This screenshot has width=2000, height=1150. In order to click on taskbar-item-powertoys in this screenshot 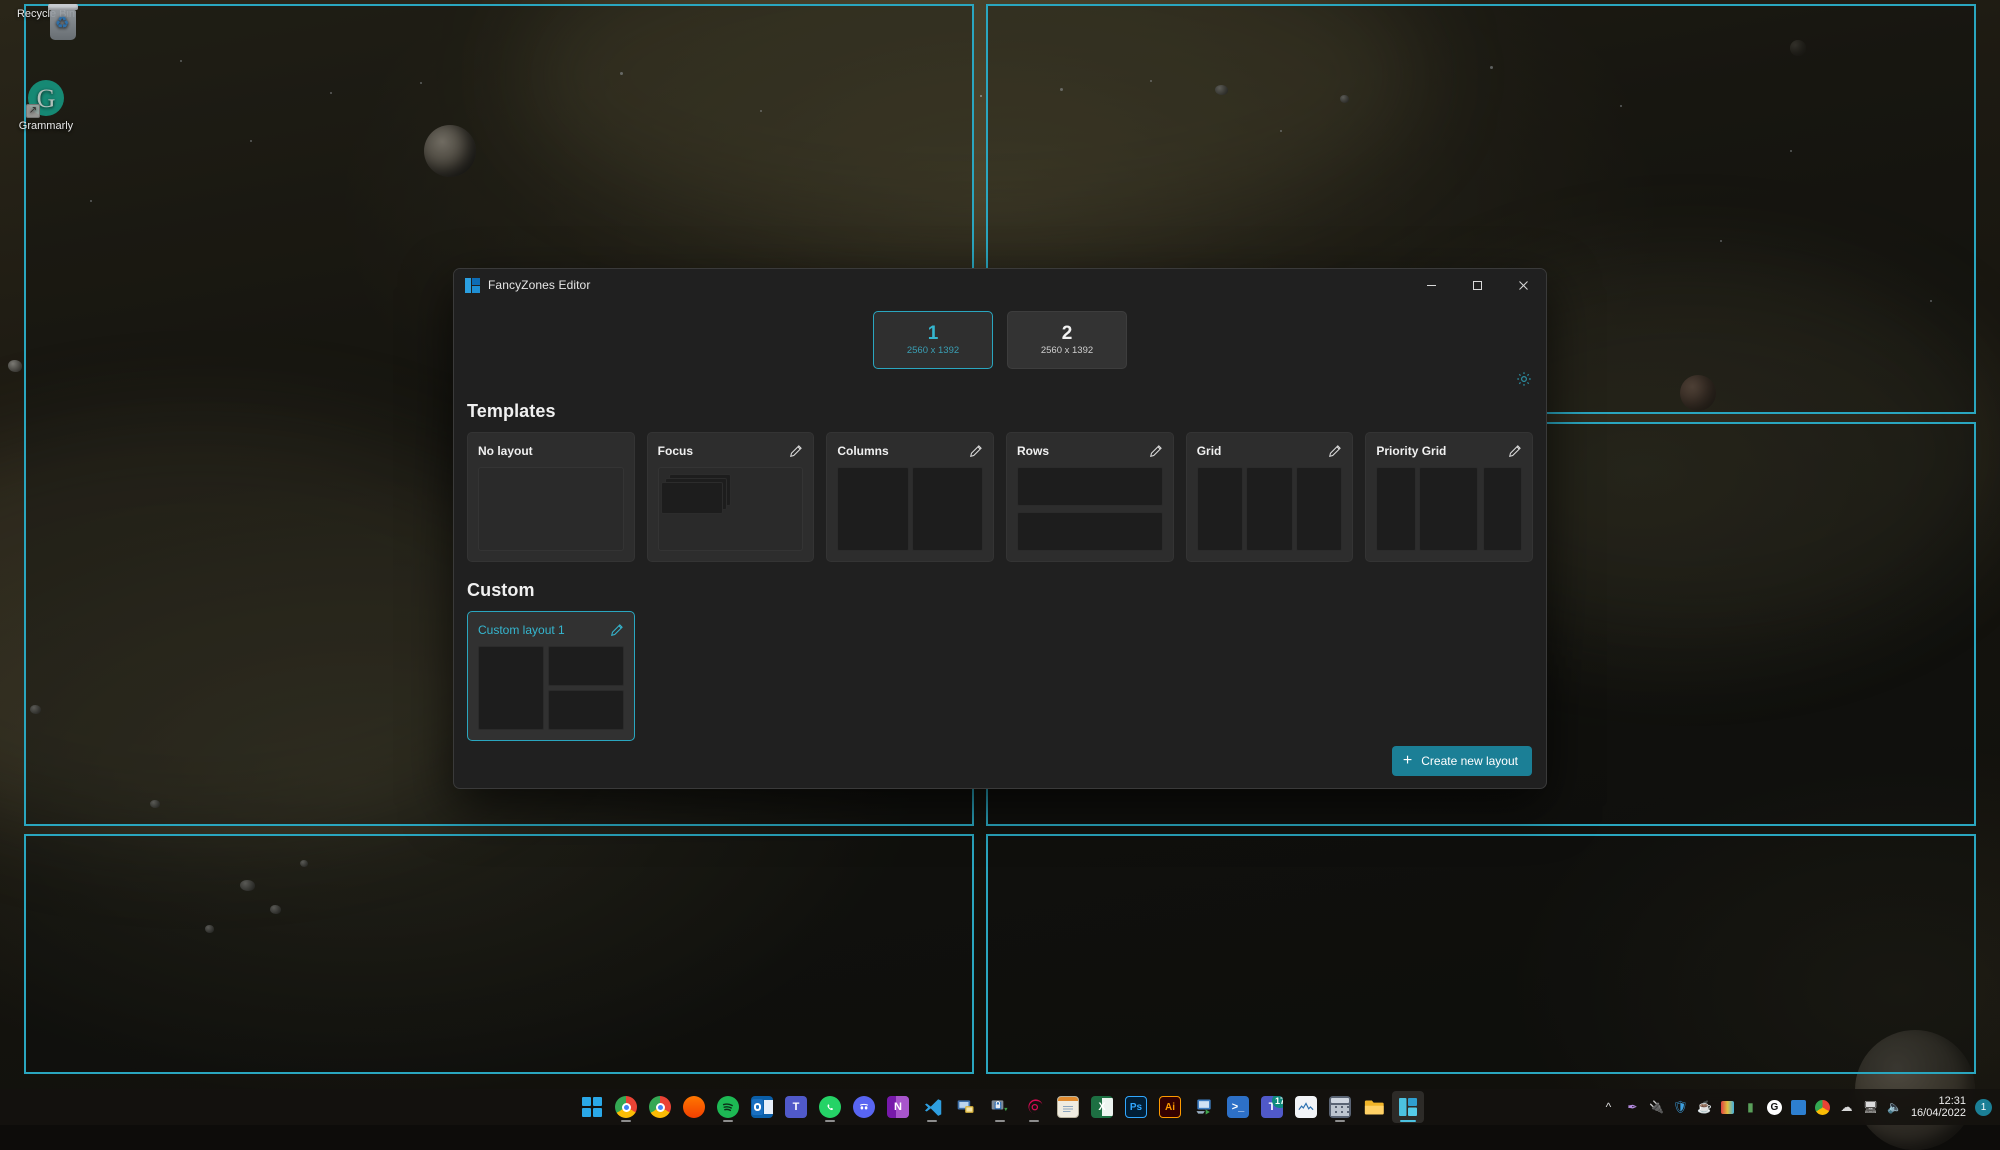, I will do `click(1408, 1107)`.